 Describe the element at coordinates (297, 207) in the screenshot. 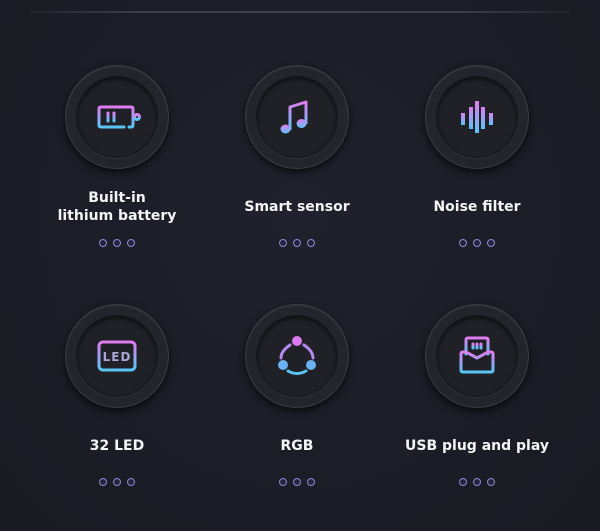

I see `feature-label: Smart sensor` at that location.